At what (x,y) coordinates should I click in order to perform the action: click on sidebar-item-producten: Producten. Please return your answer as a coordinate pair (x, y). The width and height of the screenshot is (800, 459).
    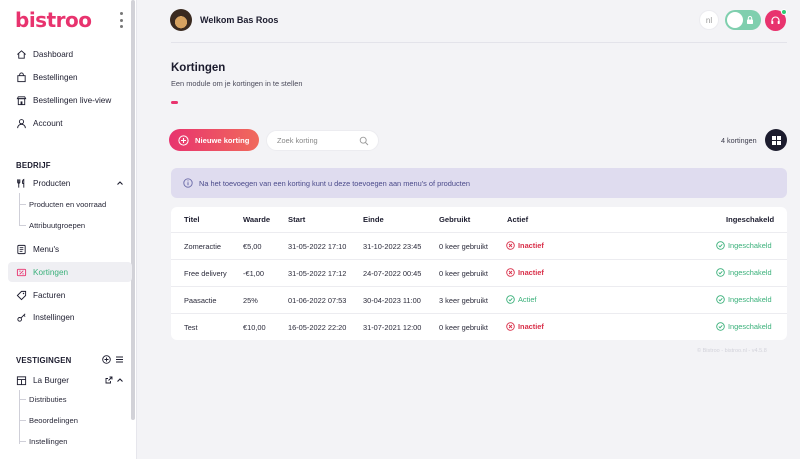
    Looking at the image, I should click on (70, 183).